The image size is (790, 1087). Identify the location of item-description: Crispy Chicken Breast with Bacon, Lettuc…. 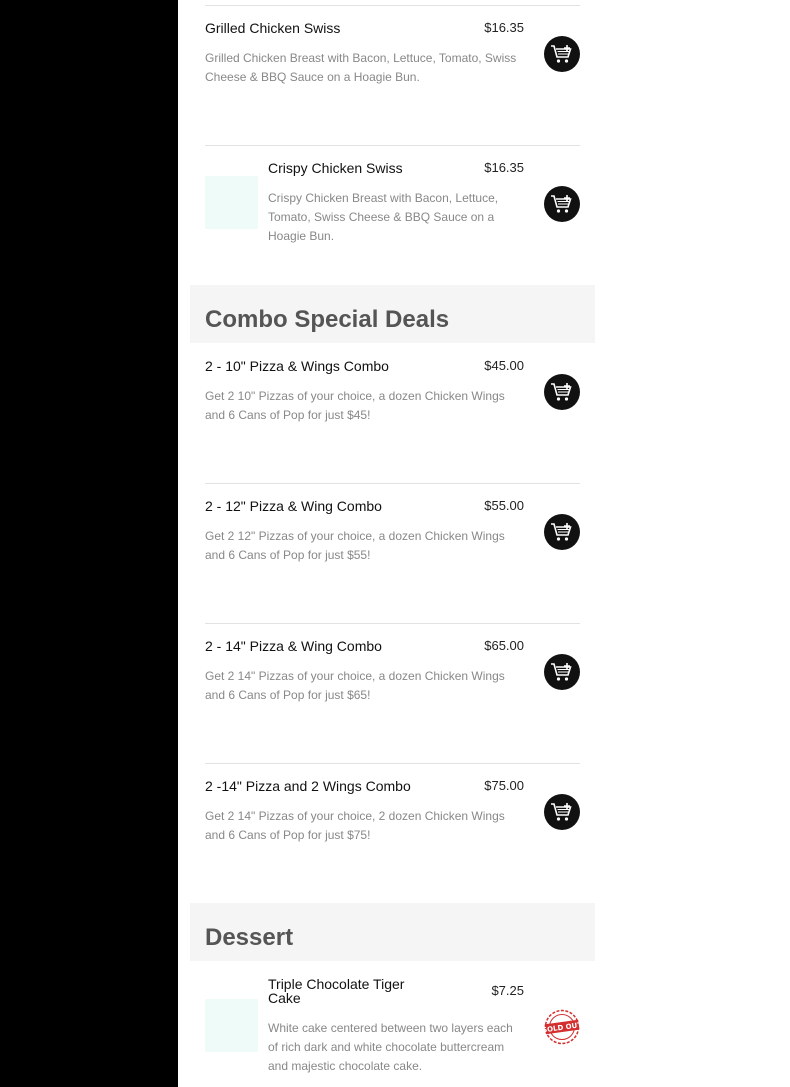
(383, 217).